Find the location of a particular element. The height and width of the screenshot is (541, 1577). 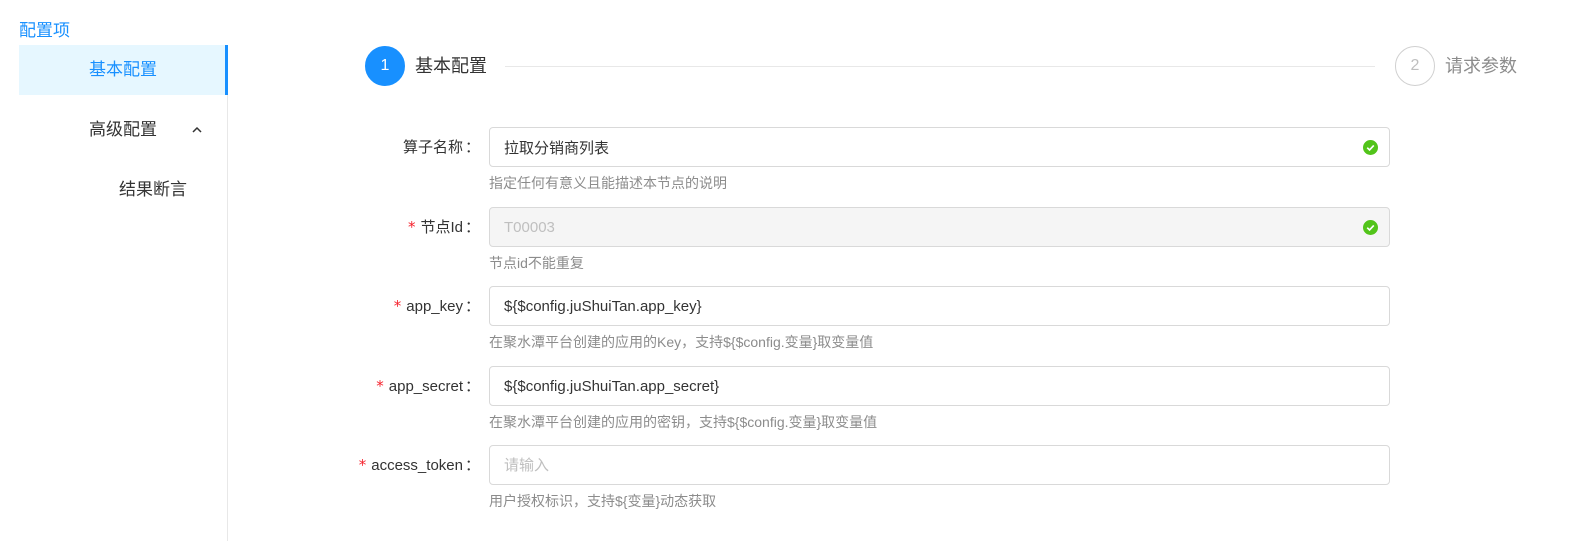

field-label-access-token: * access_token： is located at coordinates (419, 465).